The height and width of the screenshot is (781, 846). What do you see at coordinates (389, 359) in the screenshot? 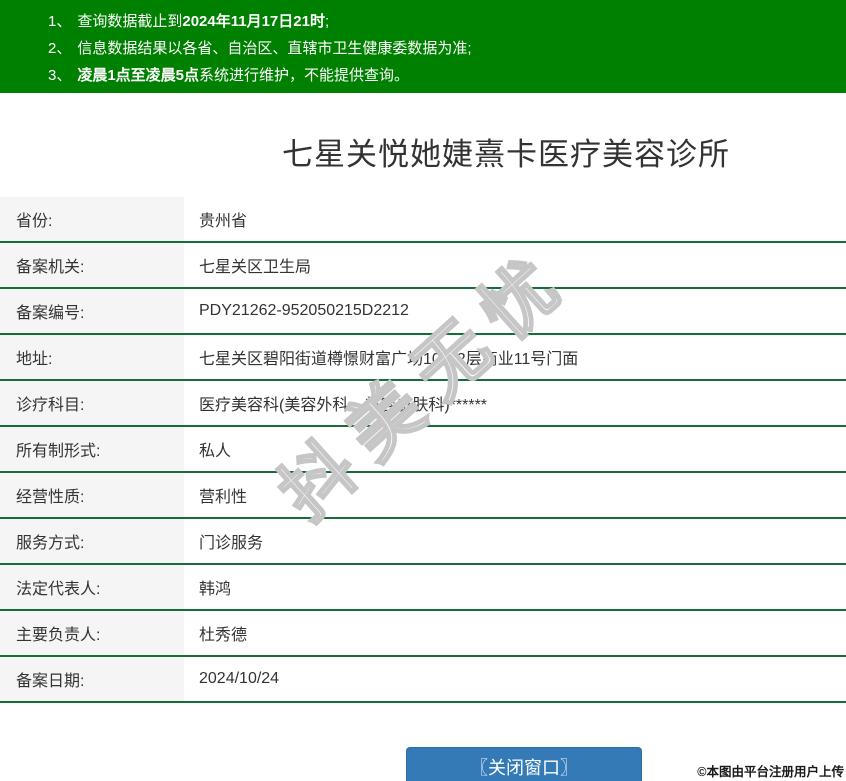
I see `row-value: 七星关区碧阳街道樽憬财富广场10幢2层商业11号门面` at bounding box center [389, 359].